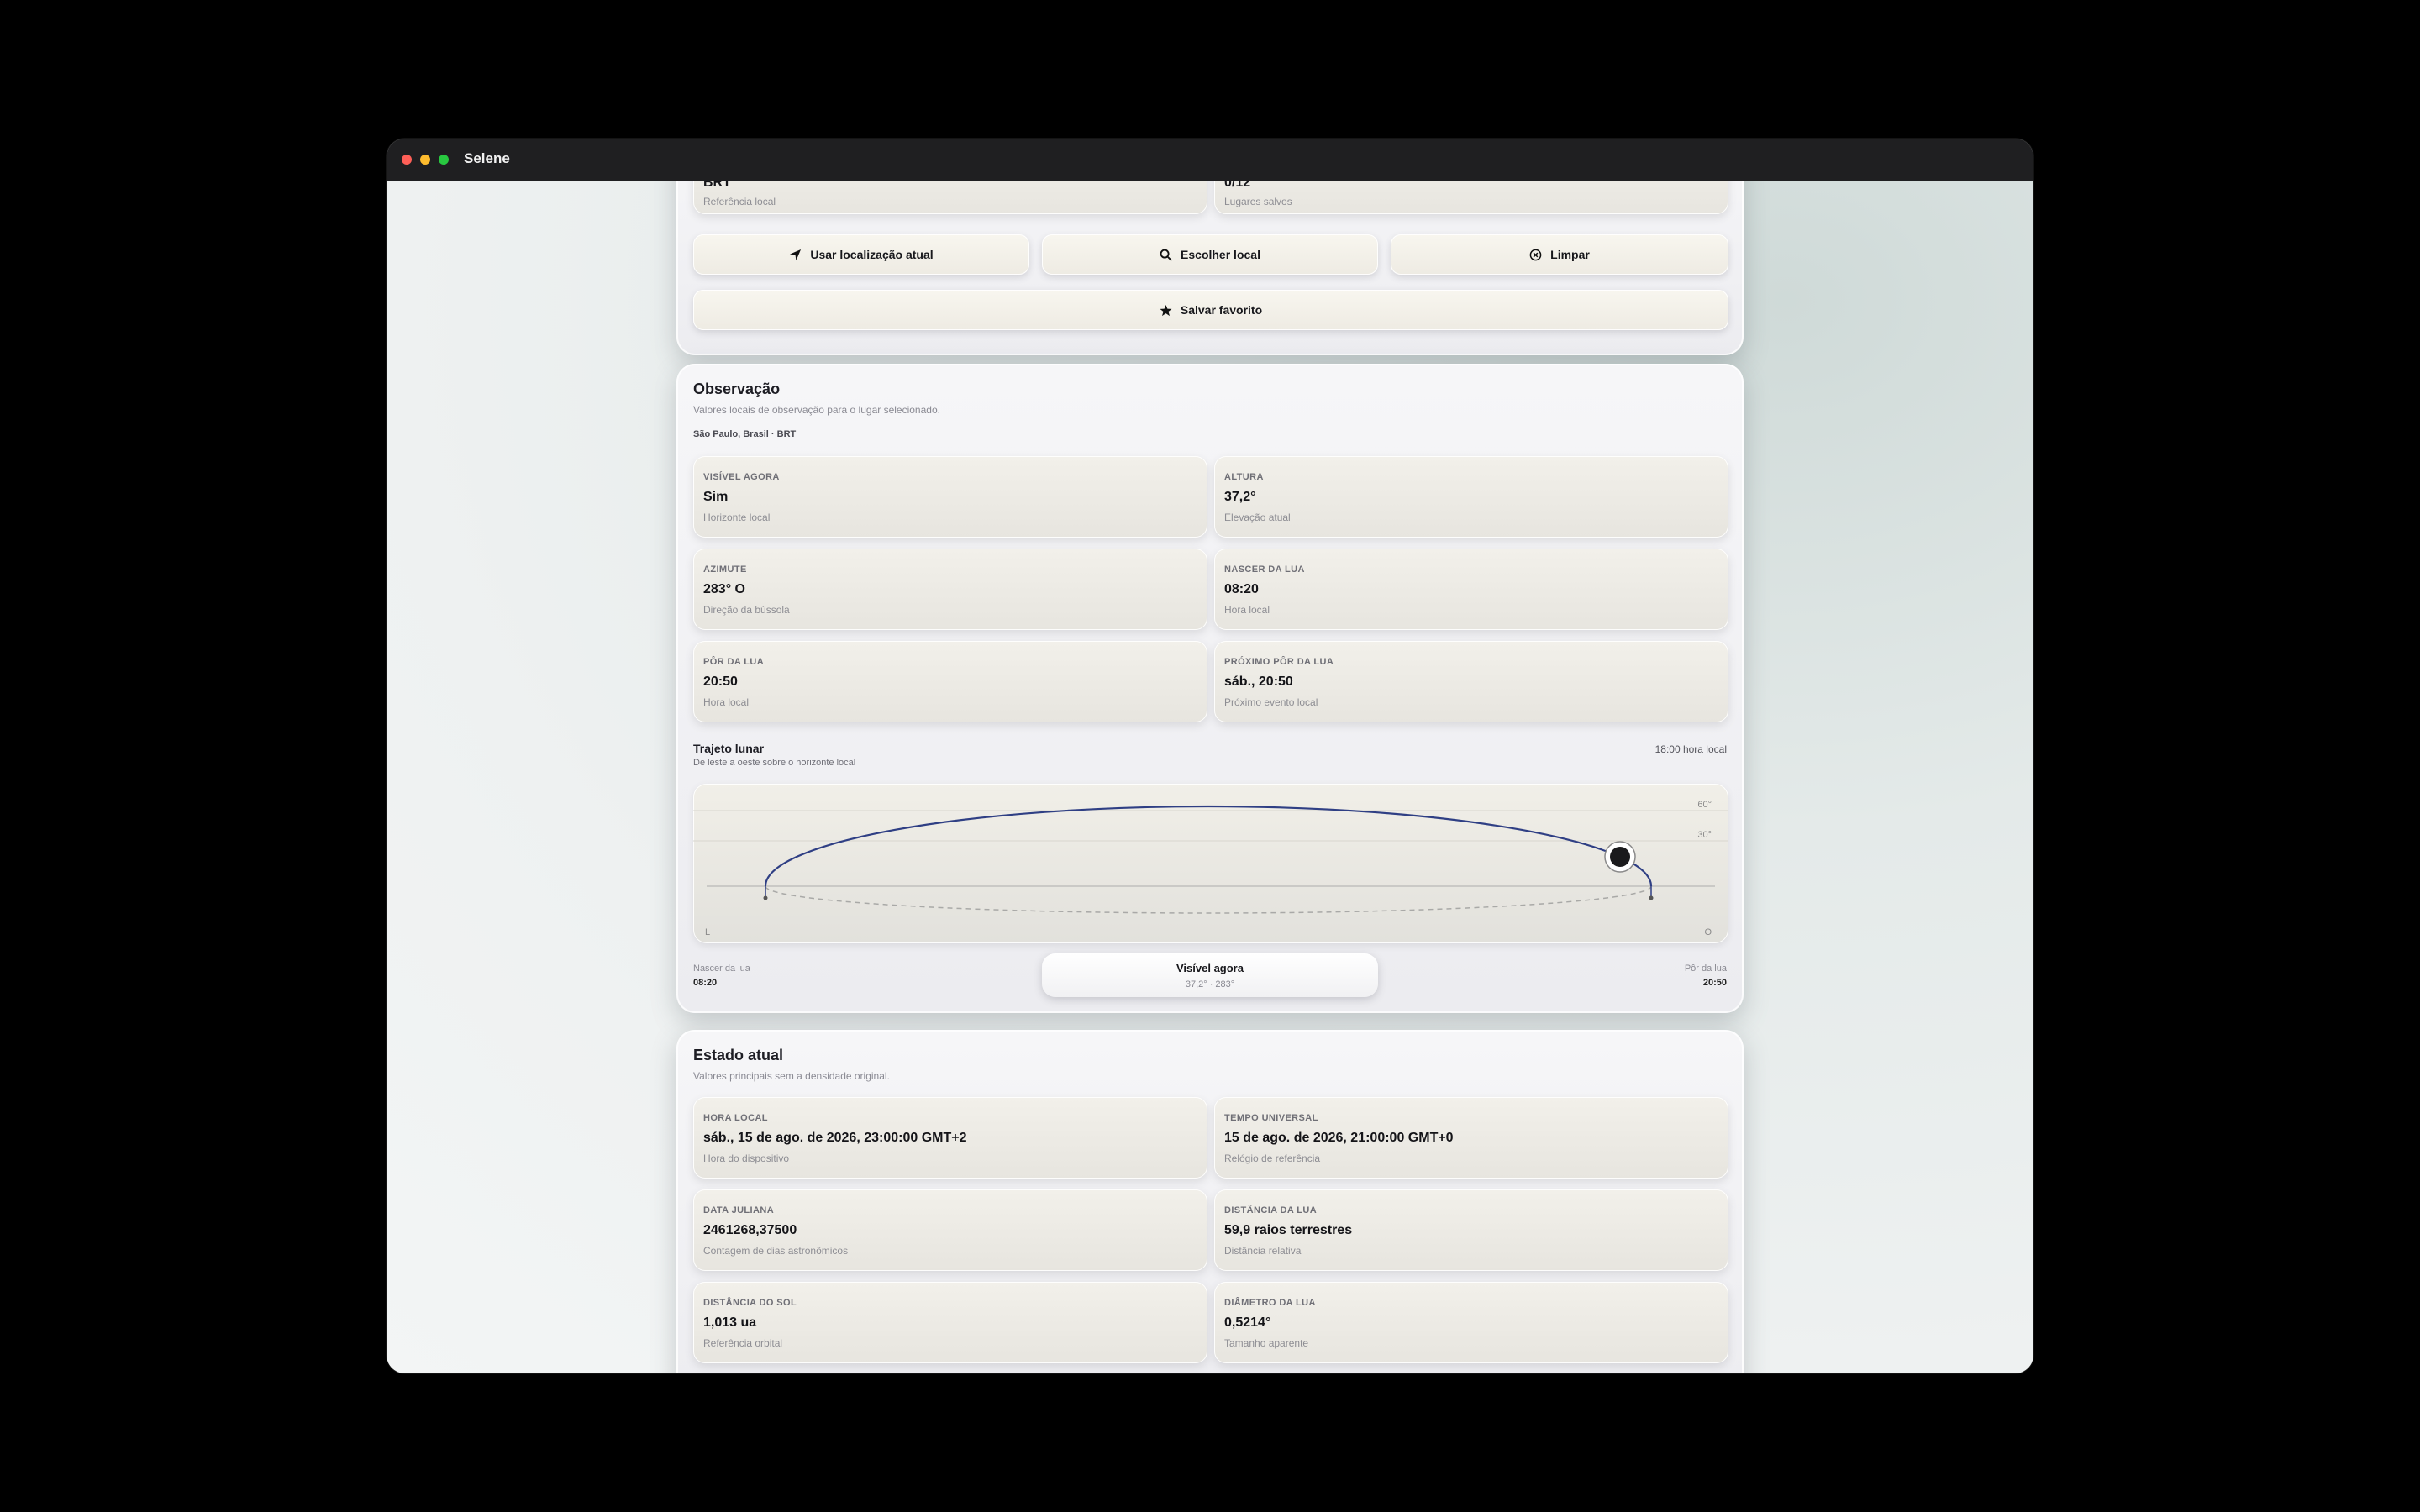 This screenshot has height=1512, width=2420. I want to click on zoom-window-button, so click(444, 160).